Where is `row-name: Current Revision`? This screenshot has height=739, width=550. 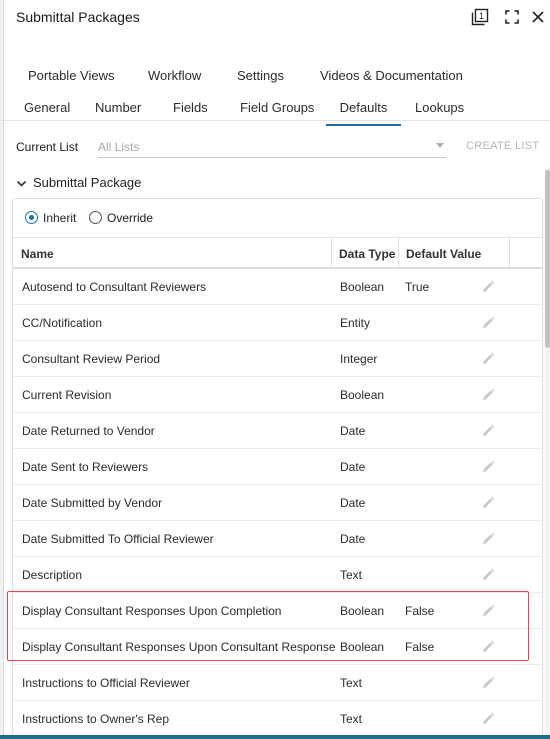 row-name: Current Revision is located at coordinates (67, 395).